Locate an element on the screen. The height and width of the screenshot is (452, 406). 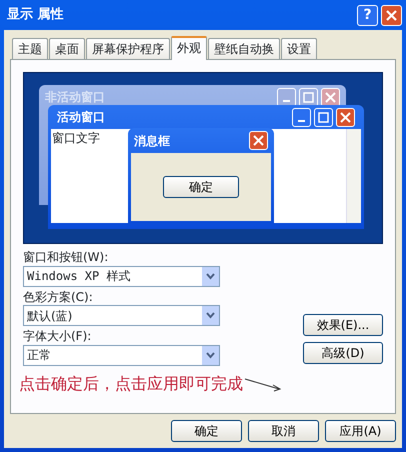
tab: 外观 is located at coordinates (189, 48).